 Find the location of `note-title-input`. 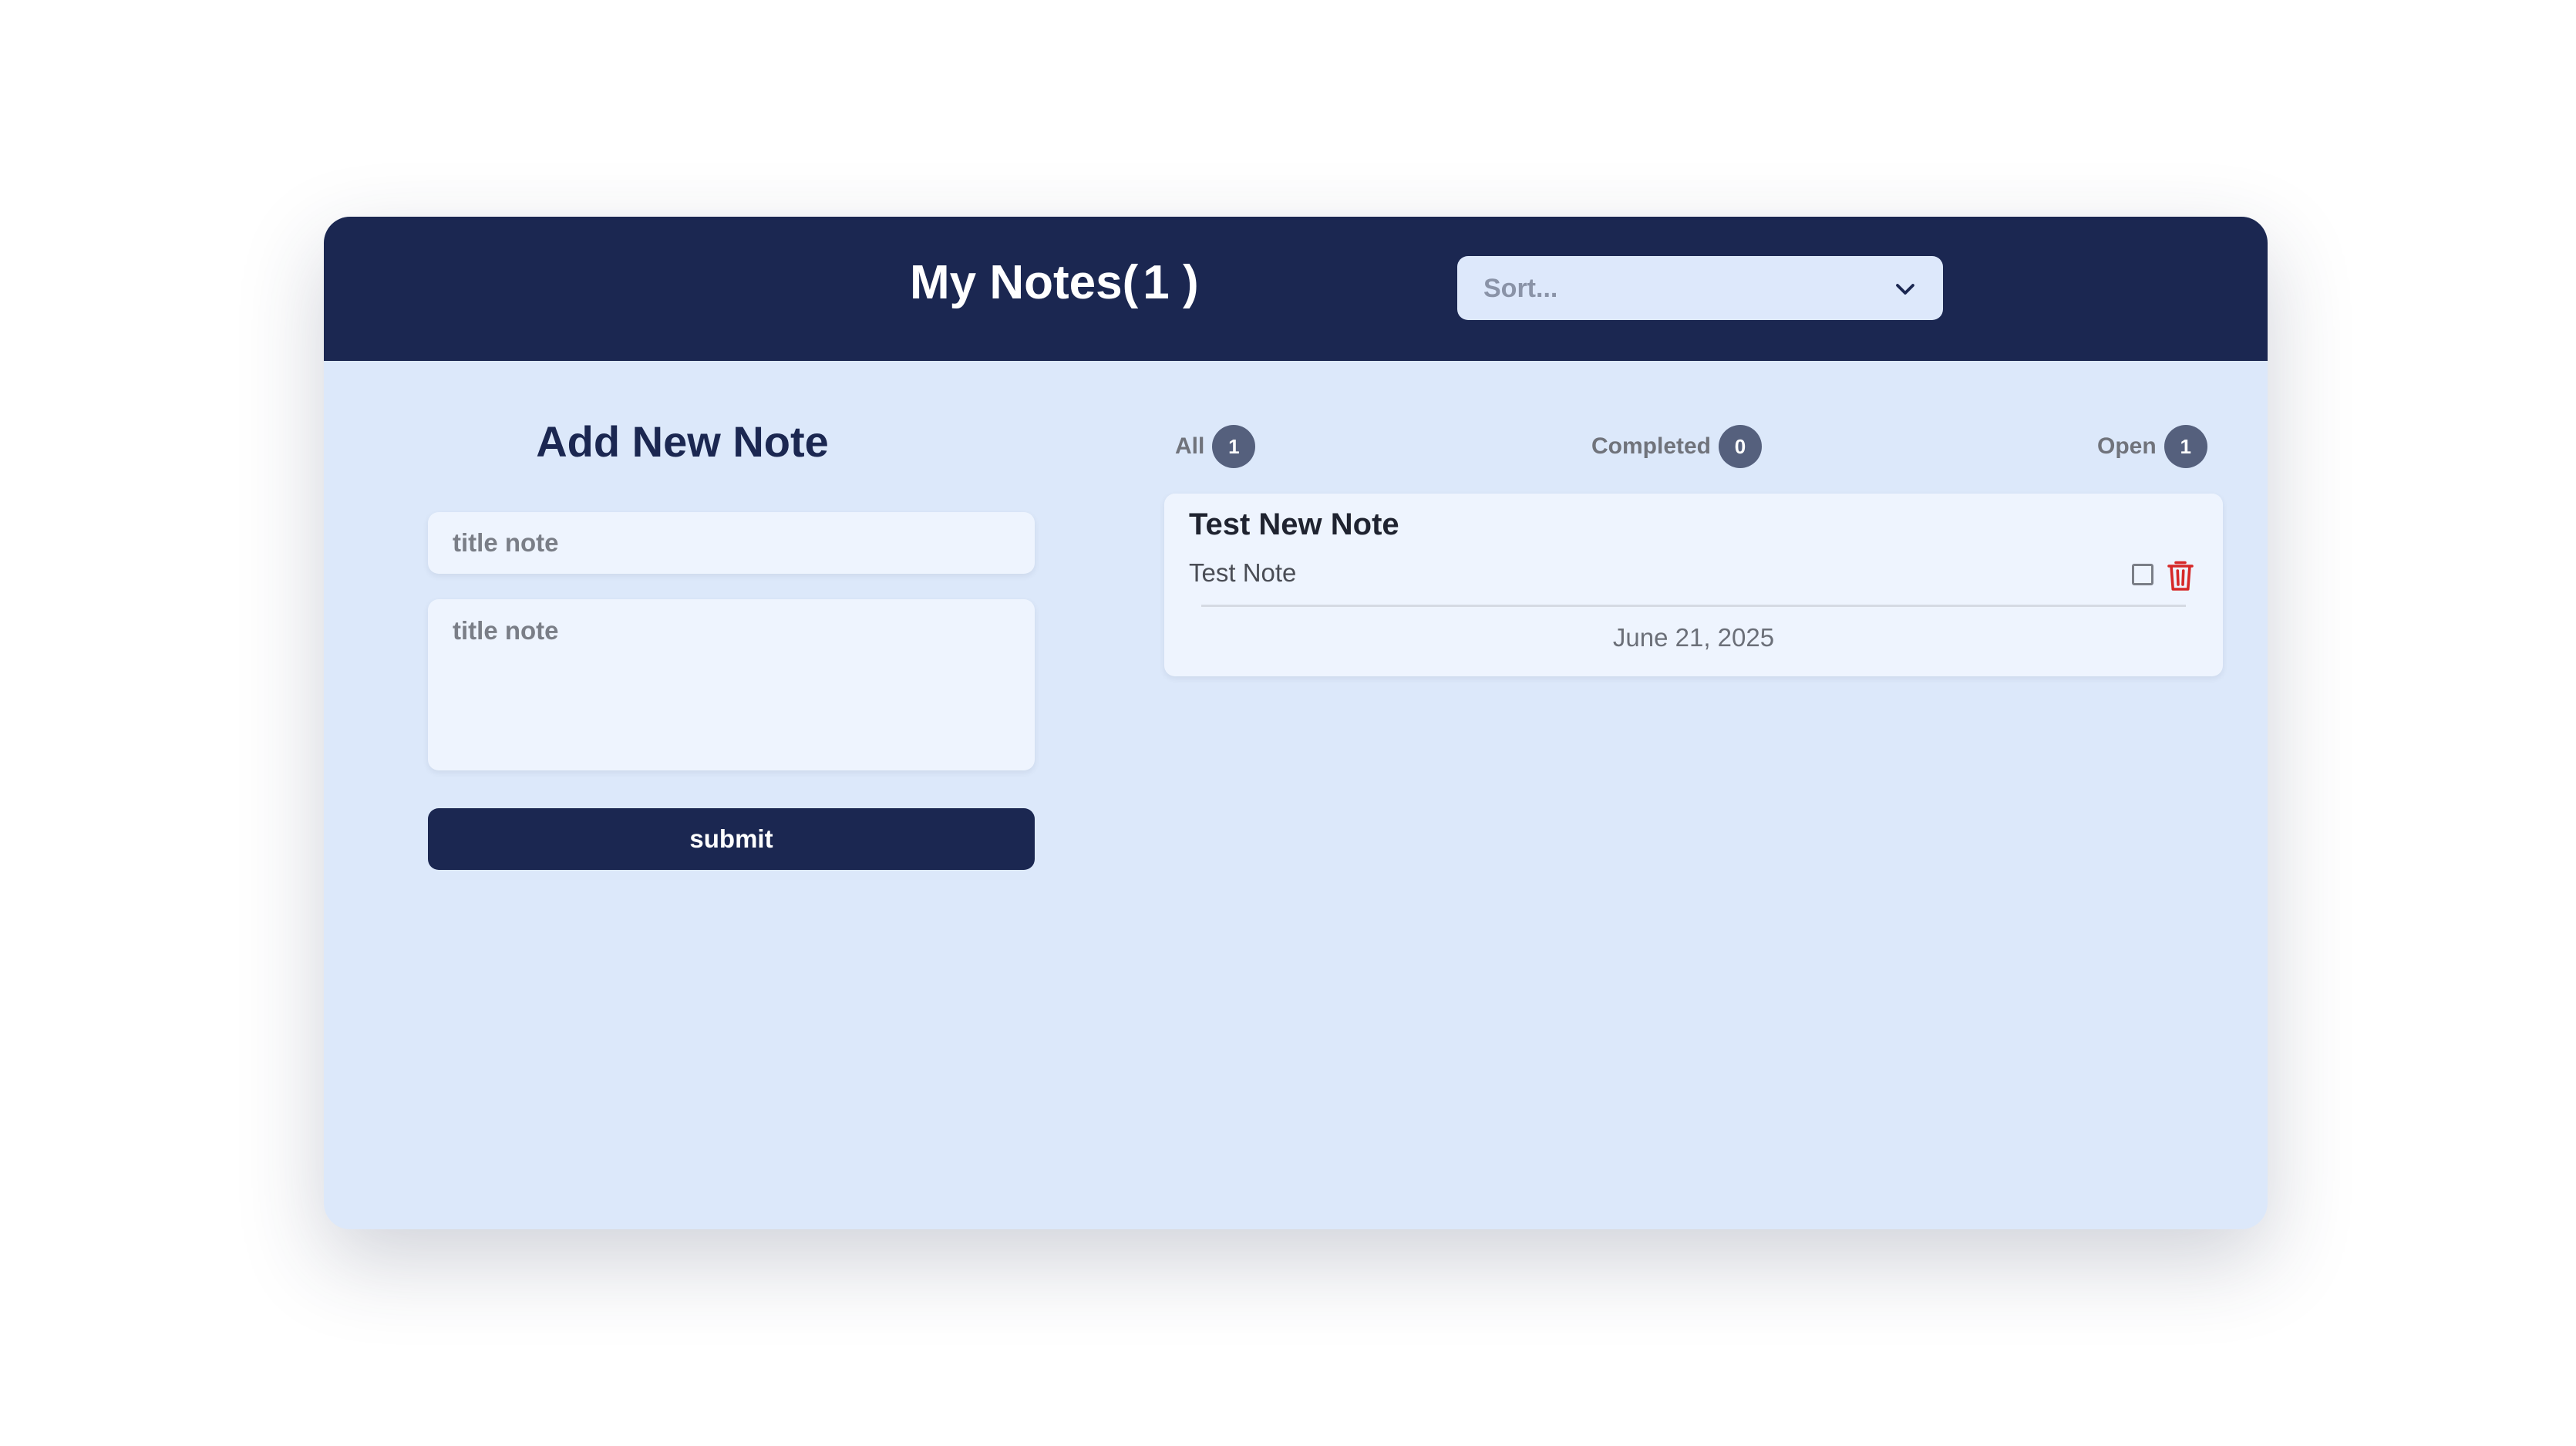

note-title-input is located at coordinates (732, 543).